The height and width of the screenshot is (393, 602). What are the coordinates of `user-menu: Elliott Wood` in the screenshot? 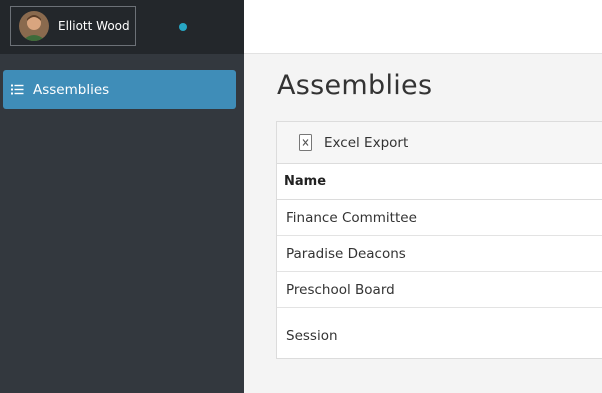 It's located at (73, 26).